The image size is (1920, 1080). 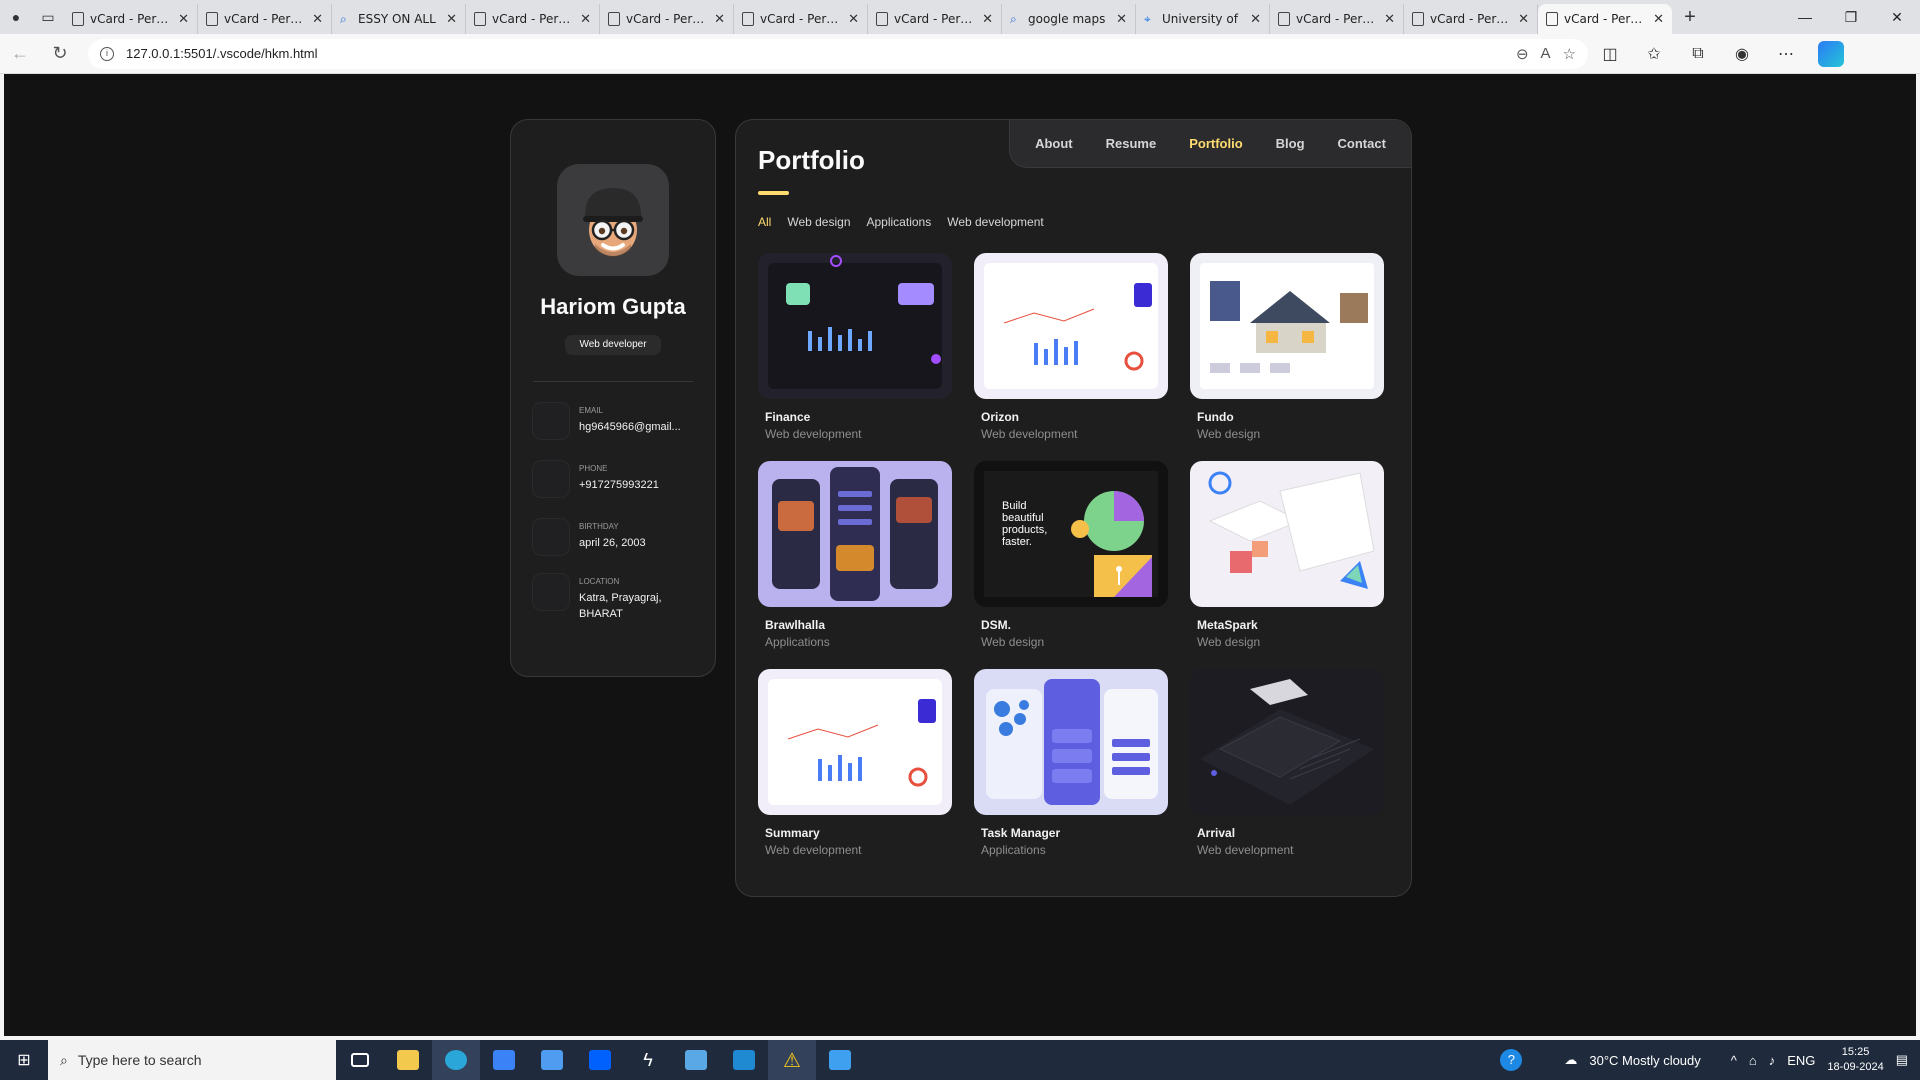 I want to click on lightning-app-icon: ϟ, so click(x=648, y=1060).